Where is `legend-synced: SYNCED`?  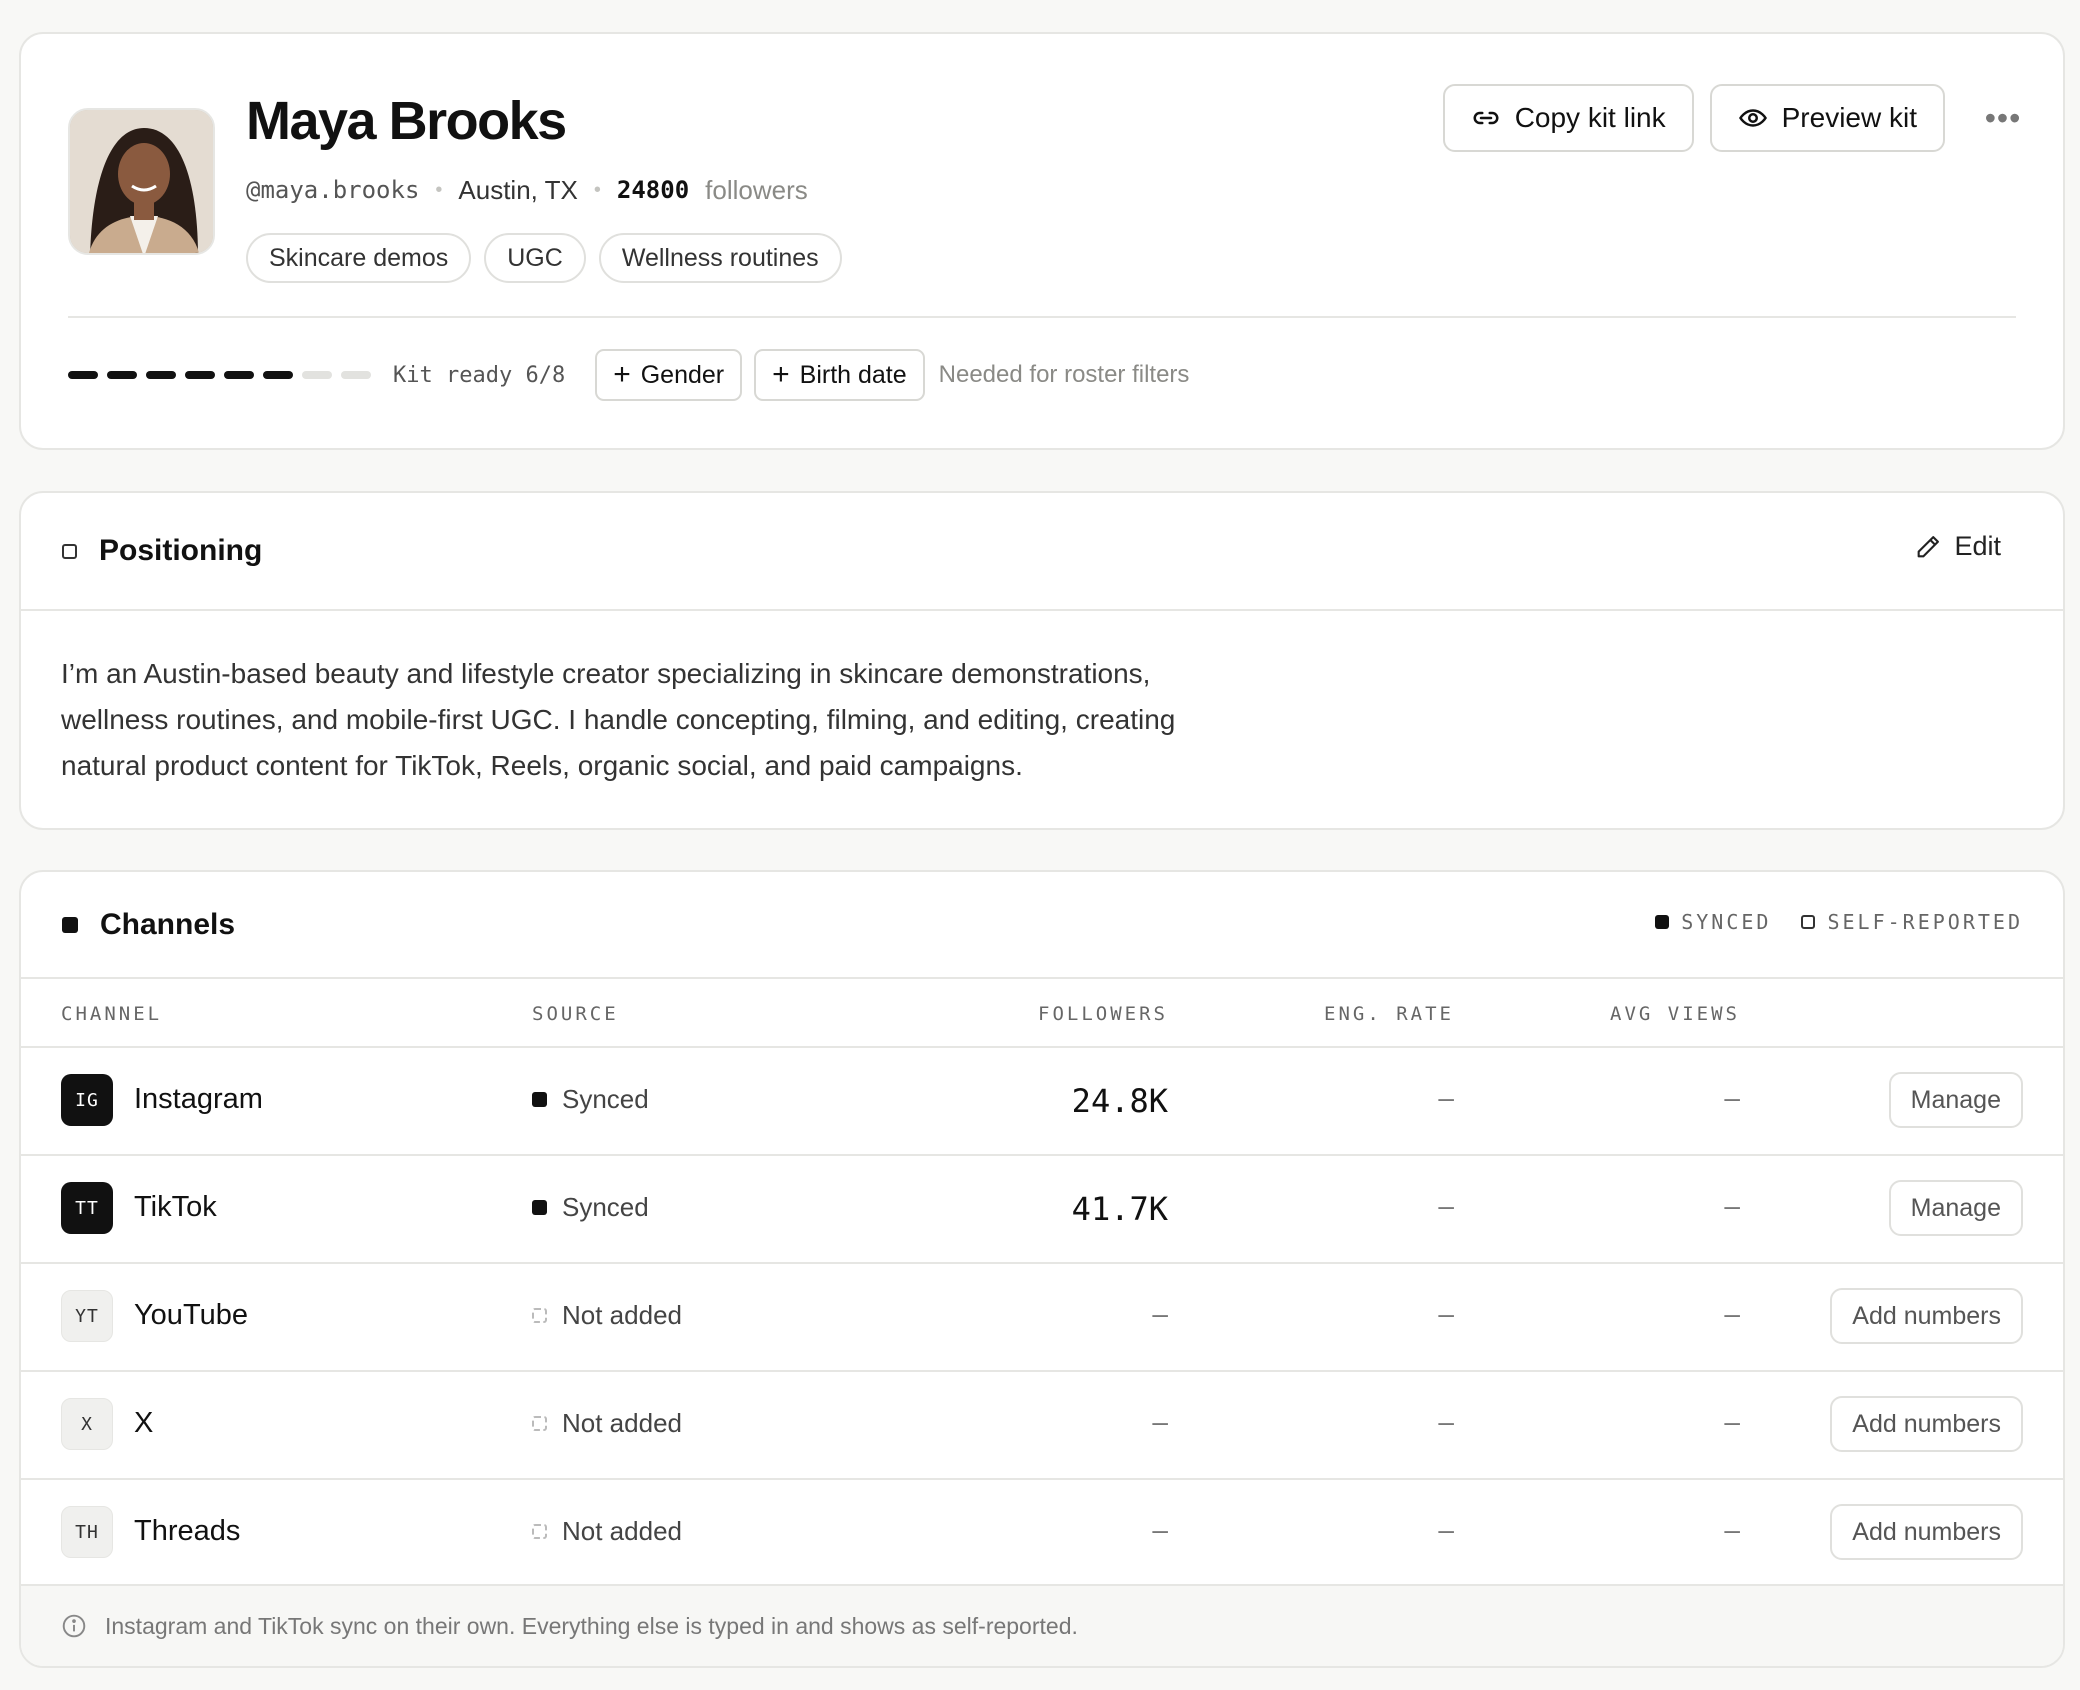
legend-synced: SYNCED is located at coordinates (1713, 922).